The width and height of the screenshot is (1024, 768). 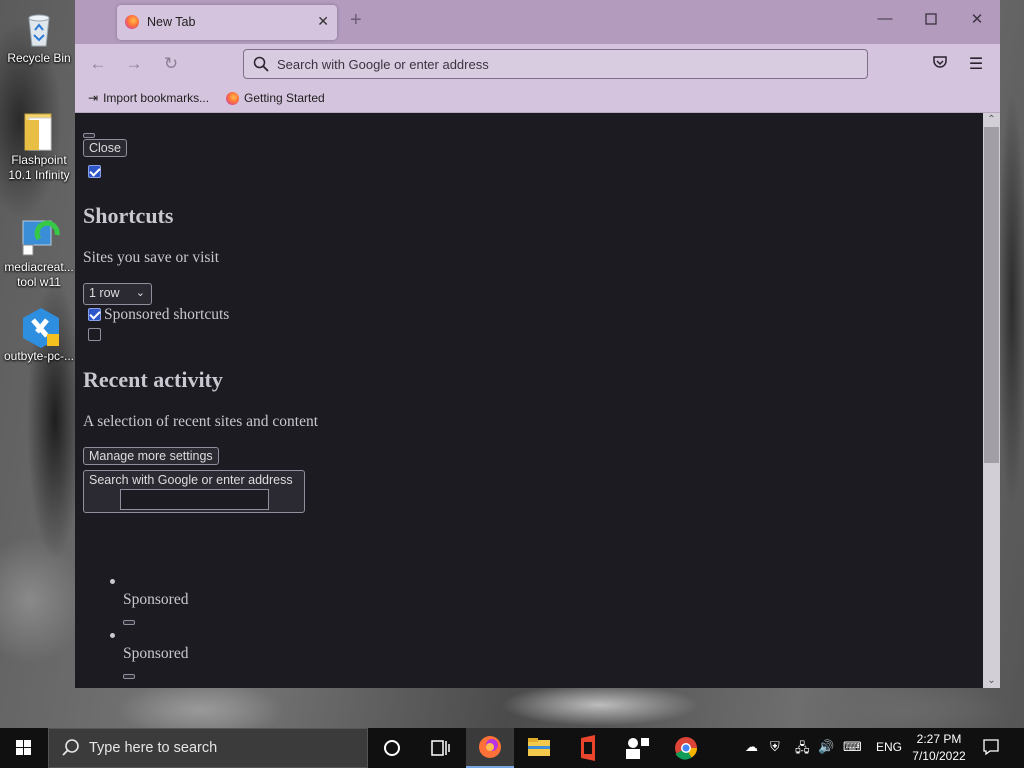 I want to click on manage-settings-button: Manage more settings, so click(x=151, y=456).